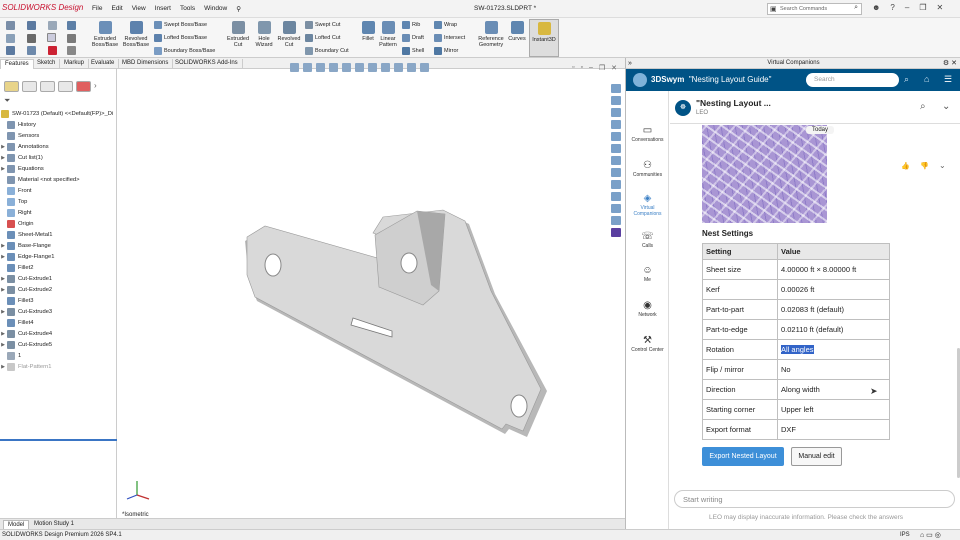 Image resolution: width=960 pixels, height=540 pixels. What do you see at coordinates (21, 157) in the screenshot?
I see `tree-item-cut-list: ▶ Cut list(1)` at bounding box center [21, 157].